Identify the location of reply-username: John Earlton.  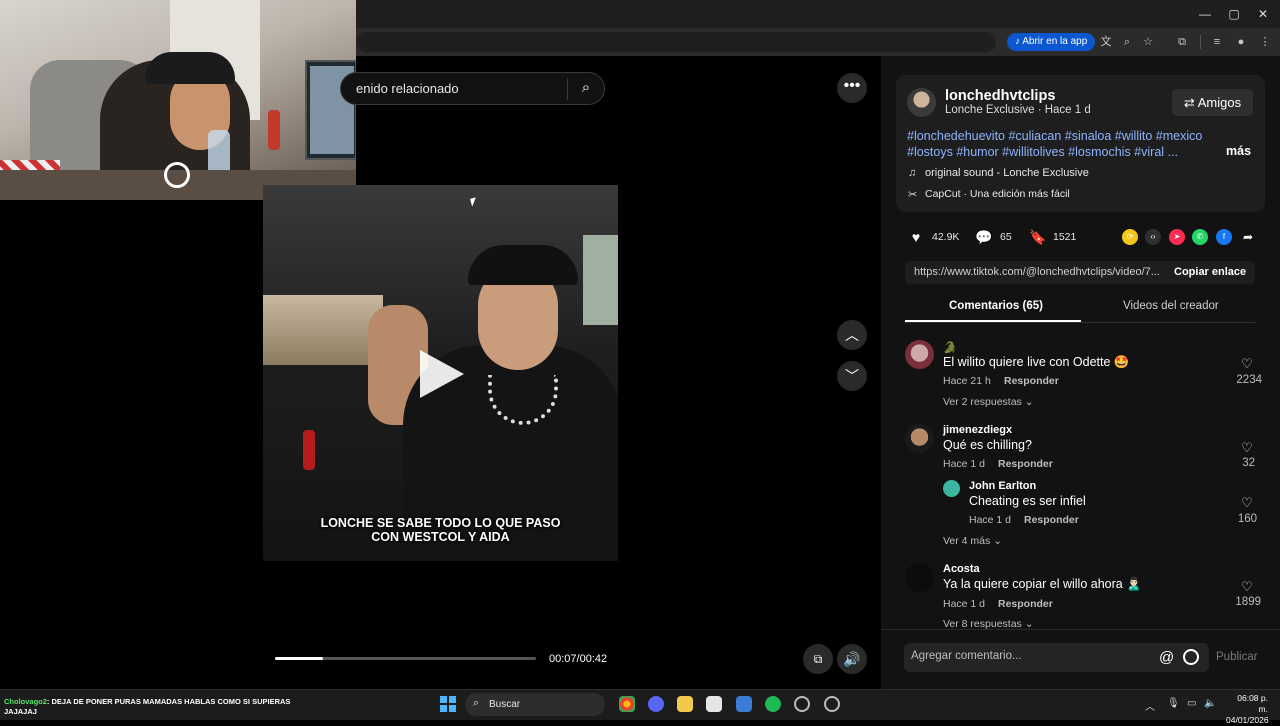
(1002, 486).